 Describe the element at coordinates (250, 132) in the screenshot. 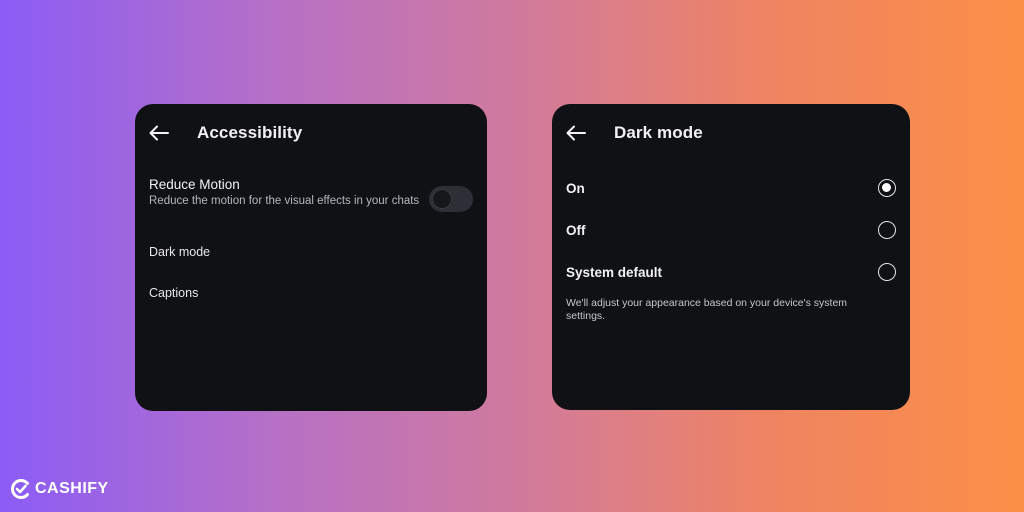

I see `page-title: Accessibility` at that location.